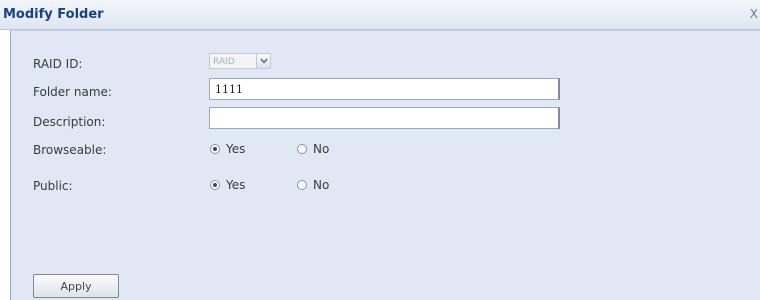 This screenshot has width=760, height=300. Describe the element at coordinates (321, 185) in the screenshot. I see `public-no-label: No` at that location.